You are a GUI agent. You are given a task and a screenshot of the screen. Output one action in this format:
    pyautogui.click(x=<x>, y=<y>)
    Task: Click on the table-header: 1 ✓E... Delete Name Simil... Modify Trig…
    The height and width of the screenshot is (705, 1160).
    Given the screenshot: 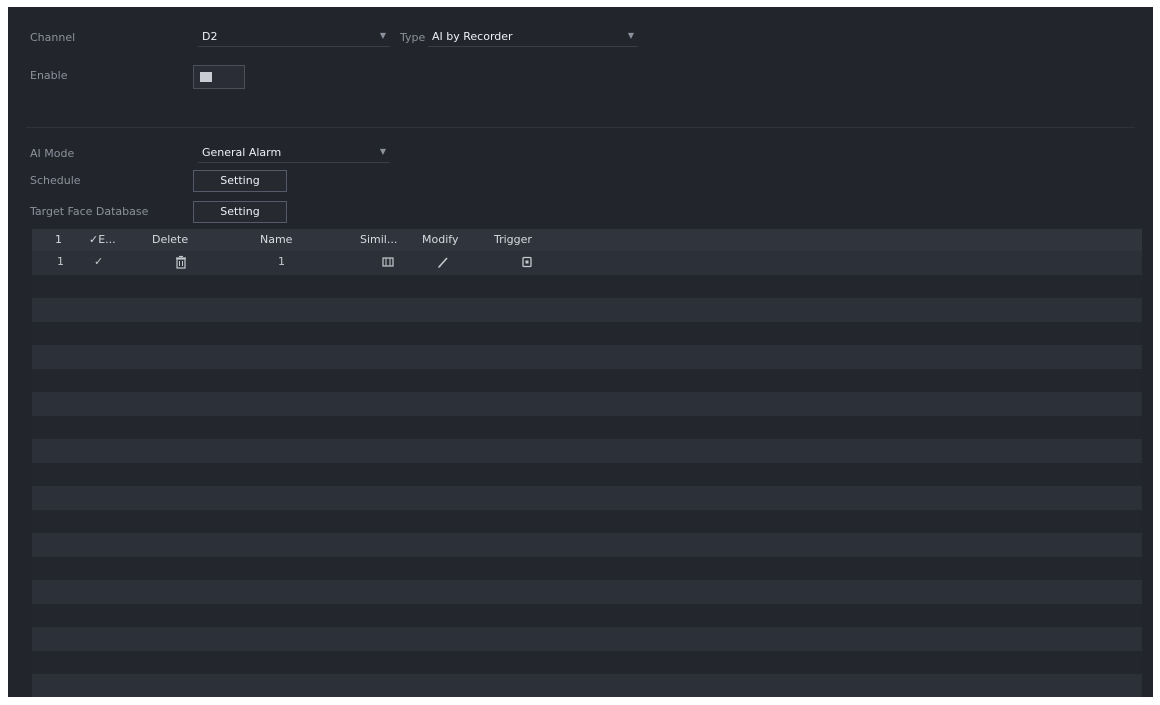 What is the action you would take?
    pyautogui.click(x=587, y=240)
    